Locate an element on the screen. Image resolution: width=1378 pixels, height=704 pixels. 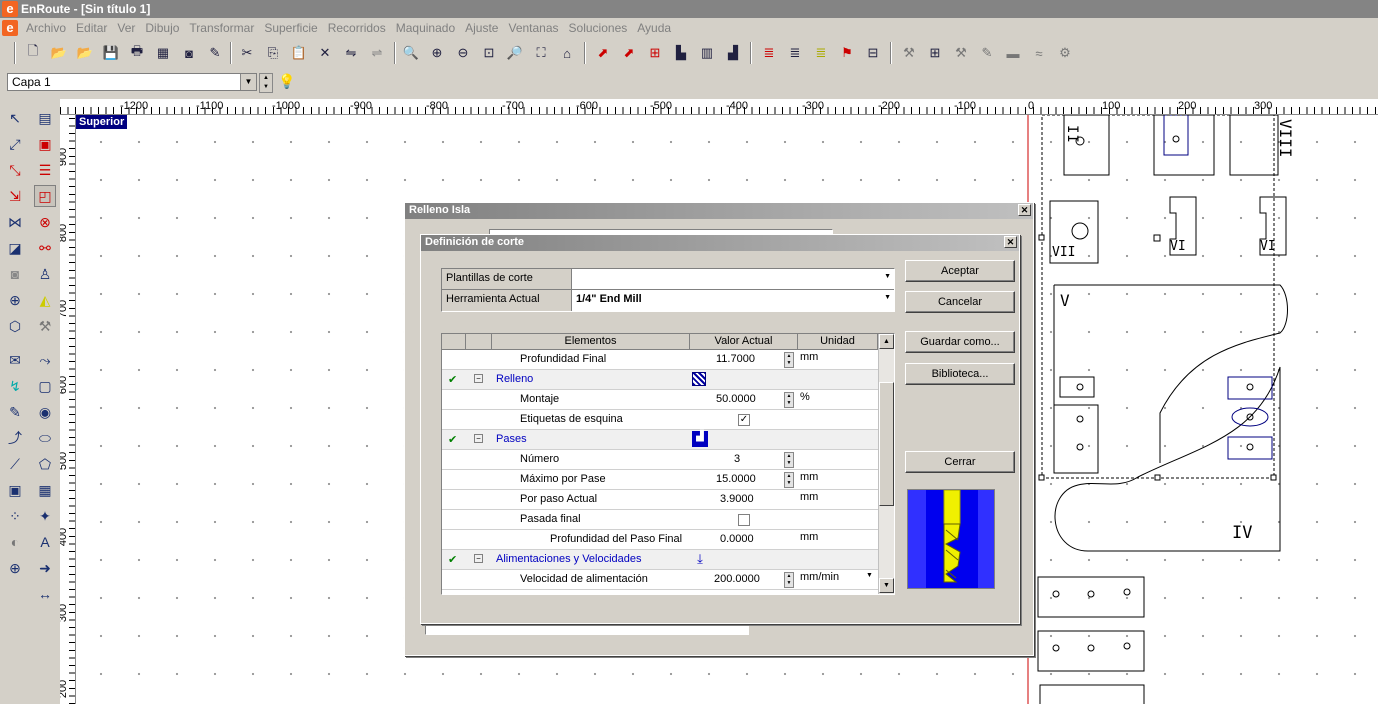
paint-icon: ◭ is located at coordinates (45, 300).